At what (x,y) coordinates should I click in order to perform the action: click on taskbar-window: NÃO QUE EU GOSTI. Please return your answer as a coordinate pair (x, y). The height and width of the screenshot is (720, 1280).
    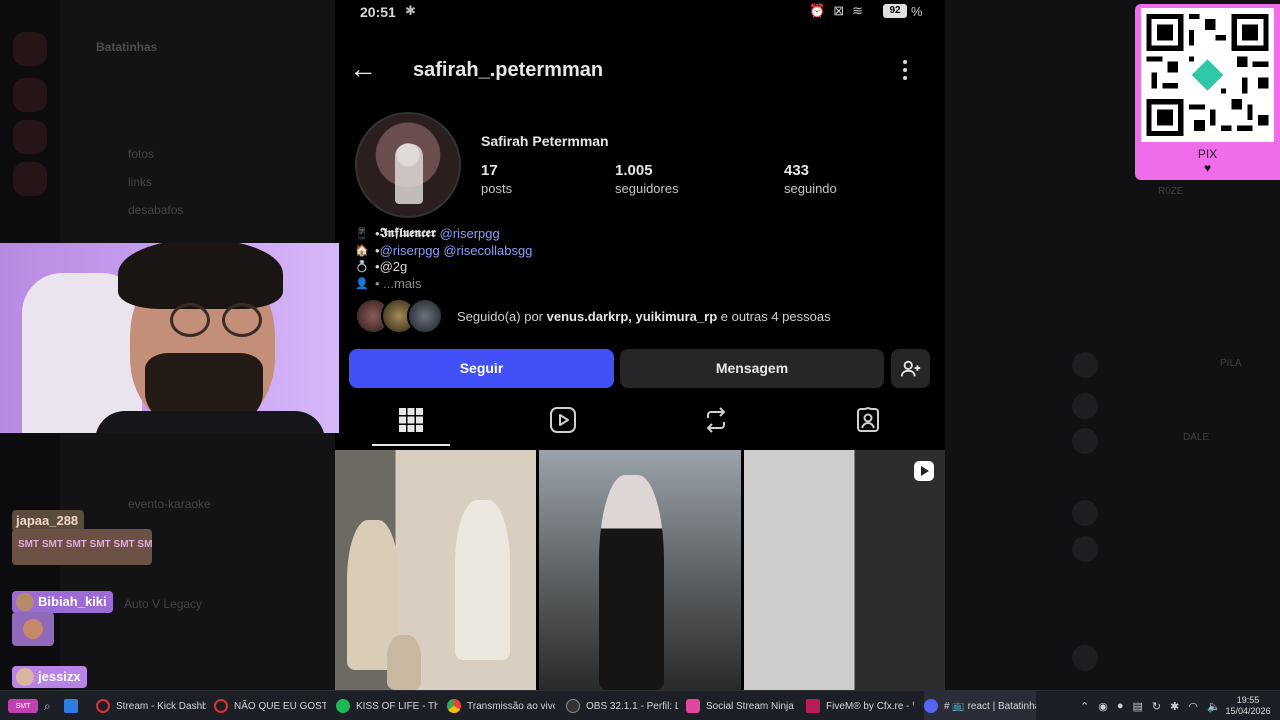
    Looking at the image, I should click on (270, 705).